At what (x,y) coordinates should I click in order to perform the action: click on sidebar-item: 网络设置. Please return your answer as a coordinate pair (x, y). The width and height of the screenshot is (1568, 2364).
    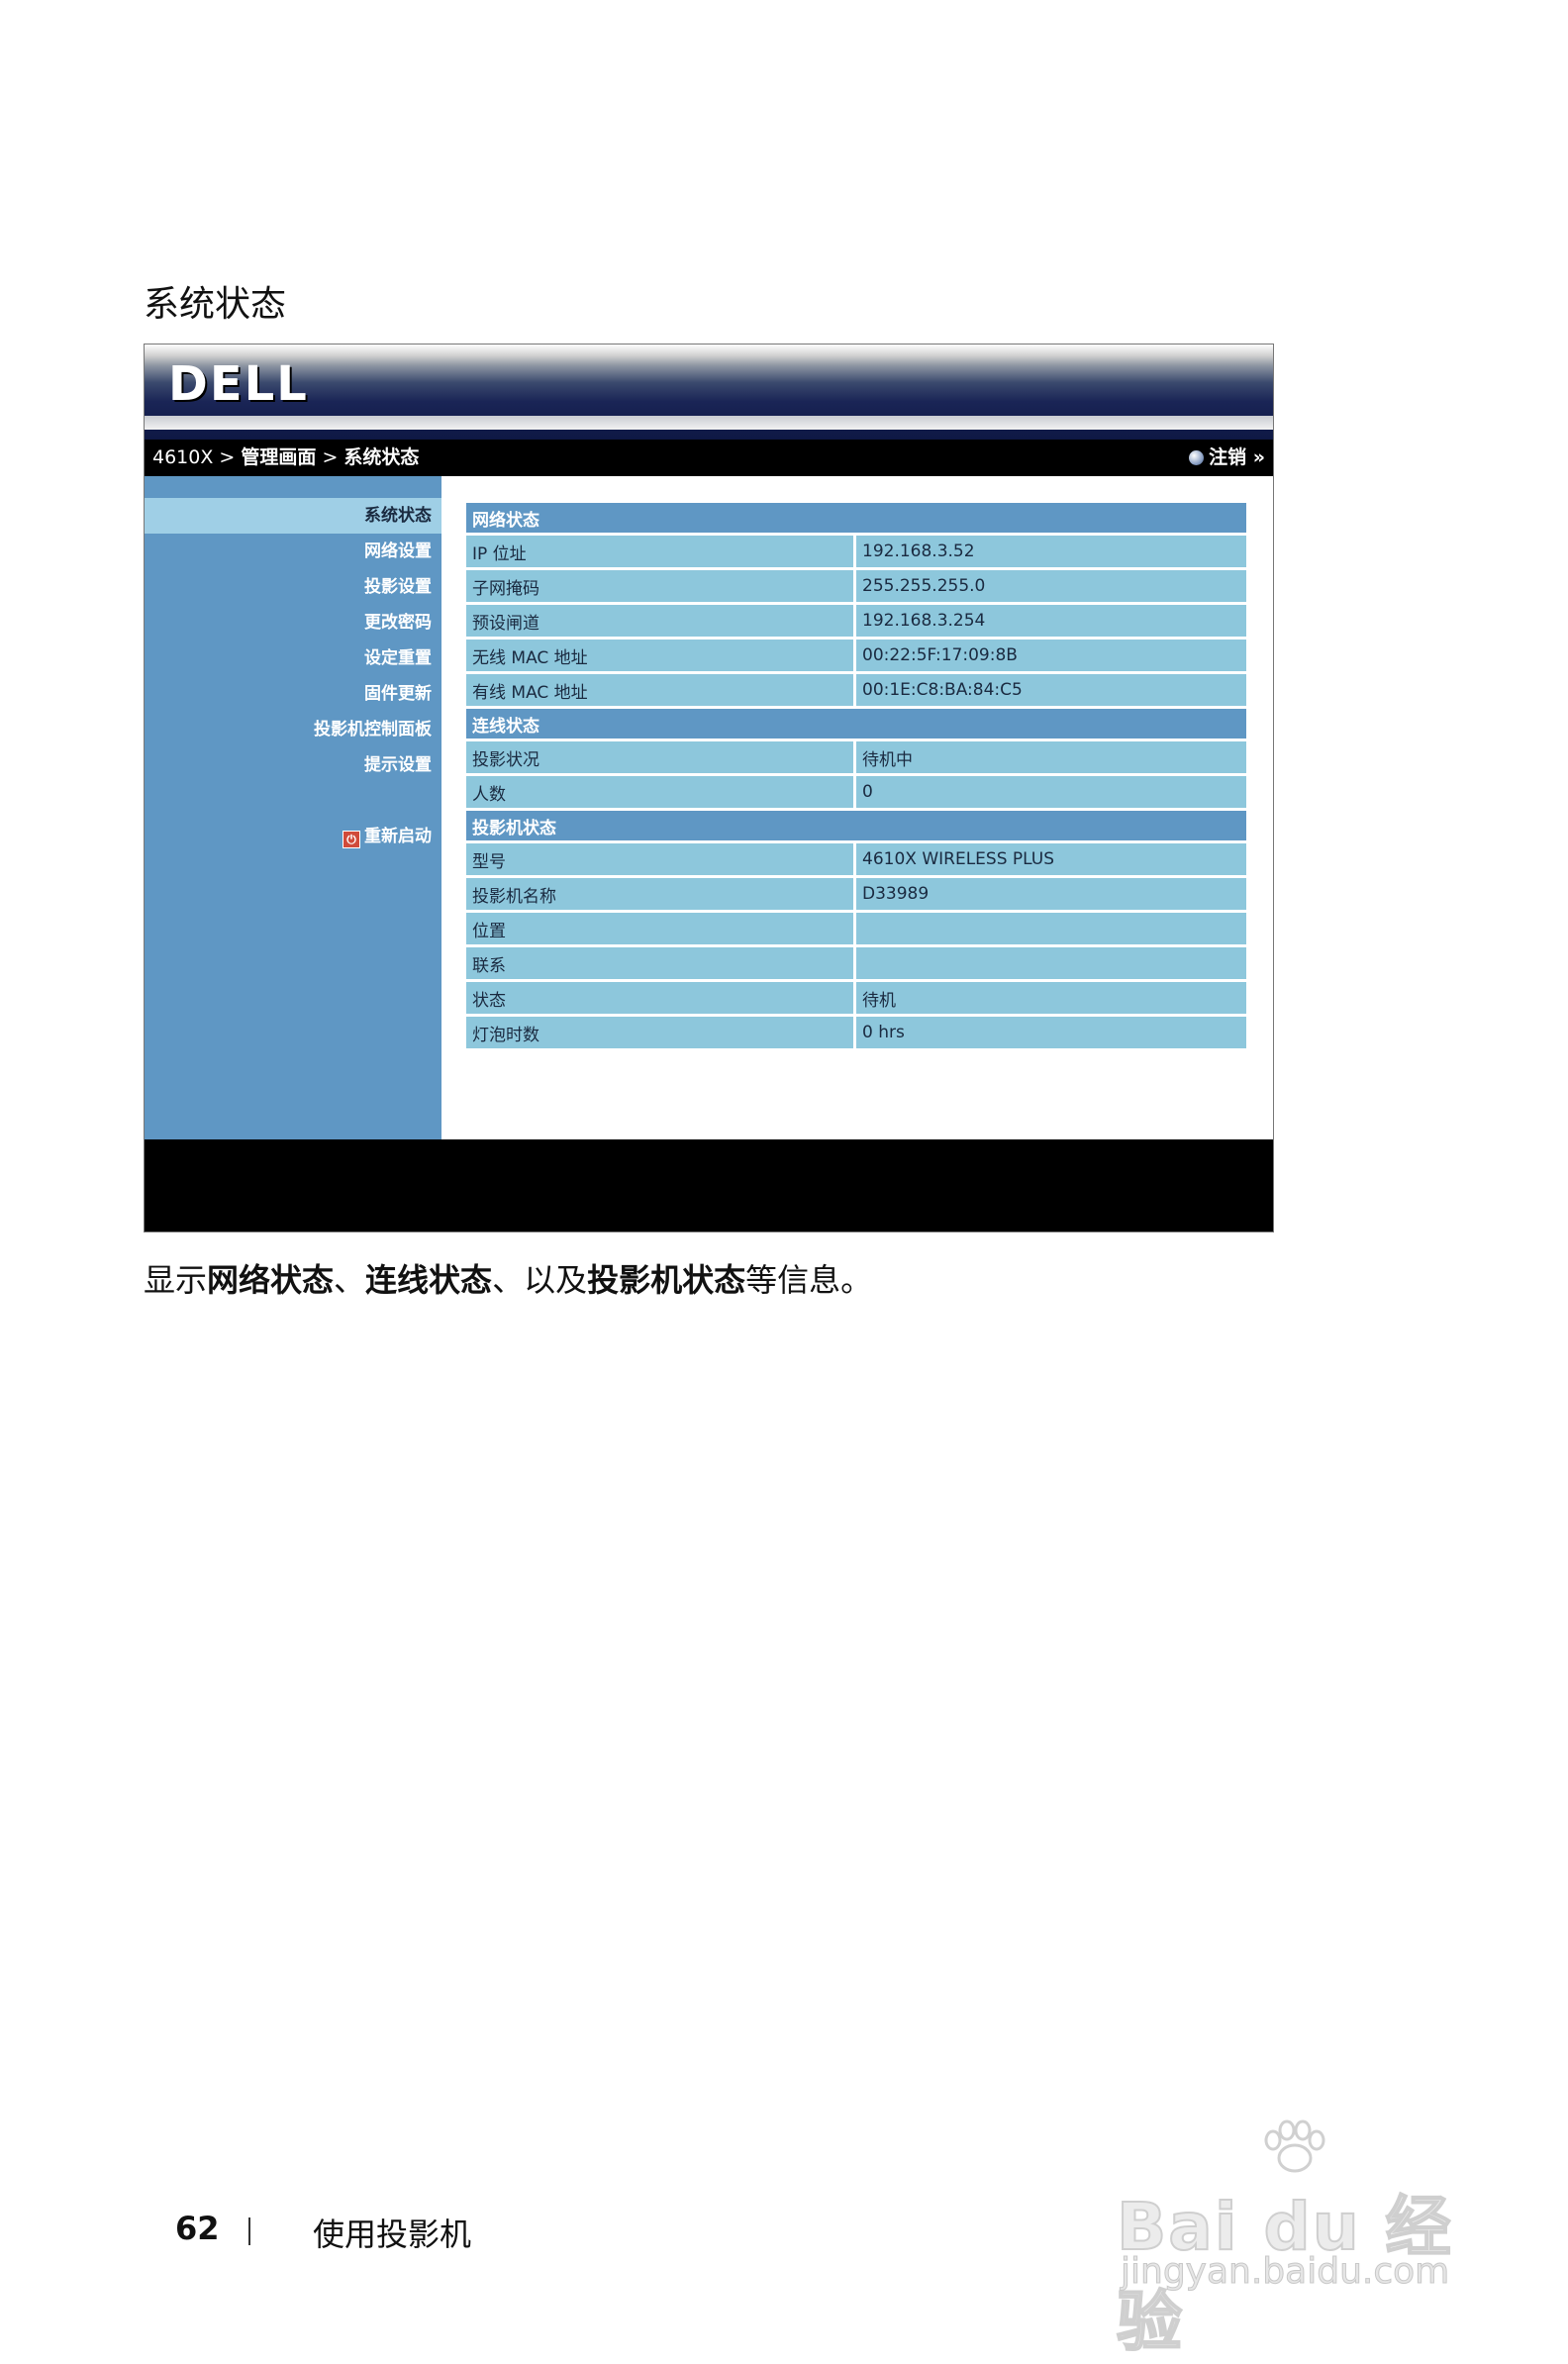
    Looking at the image, I should click on (293, 551).